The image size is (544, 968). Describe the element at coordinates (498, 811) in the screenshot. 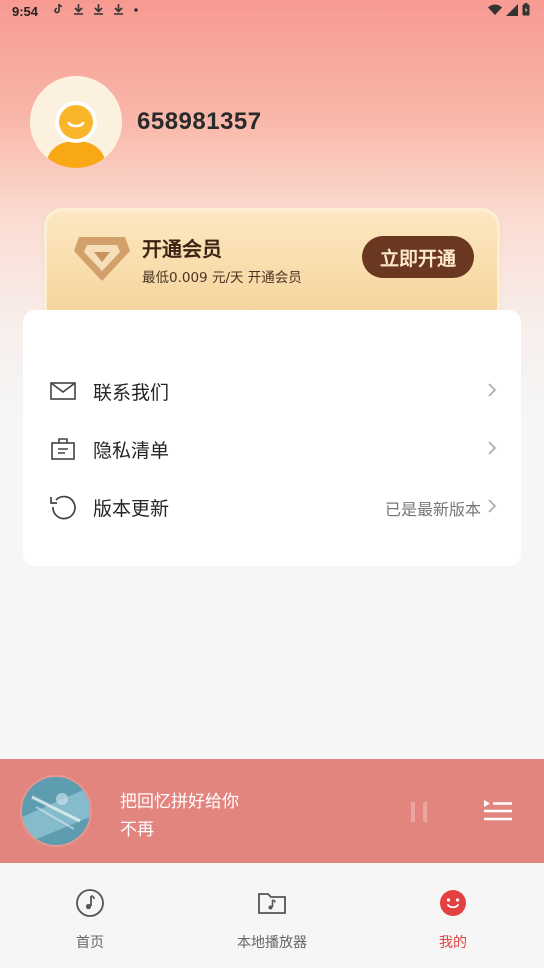

I see `playlist-icon` at that location.